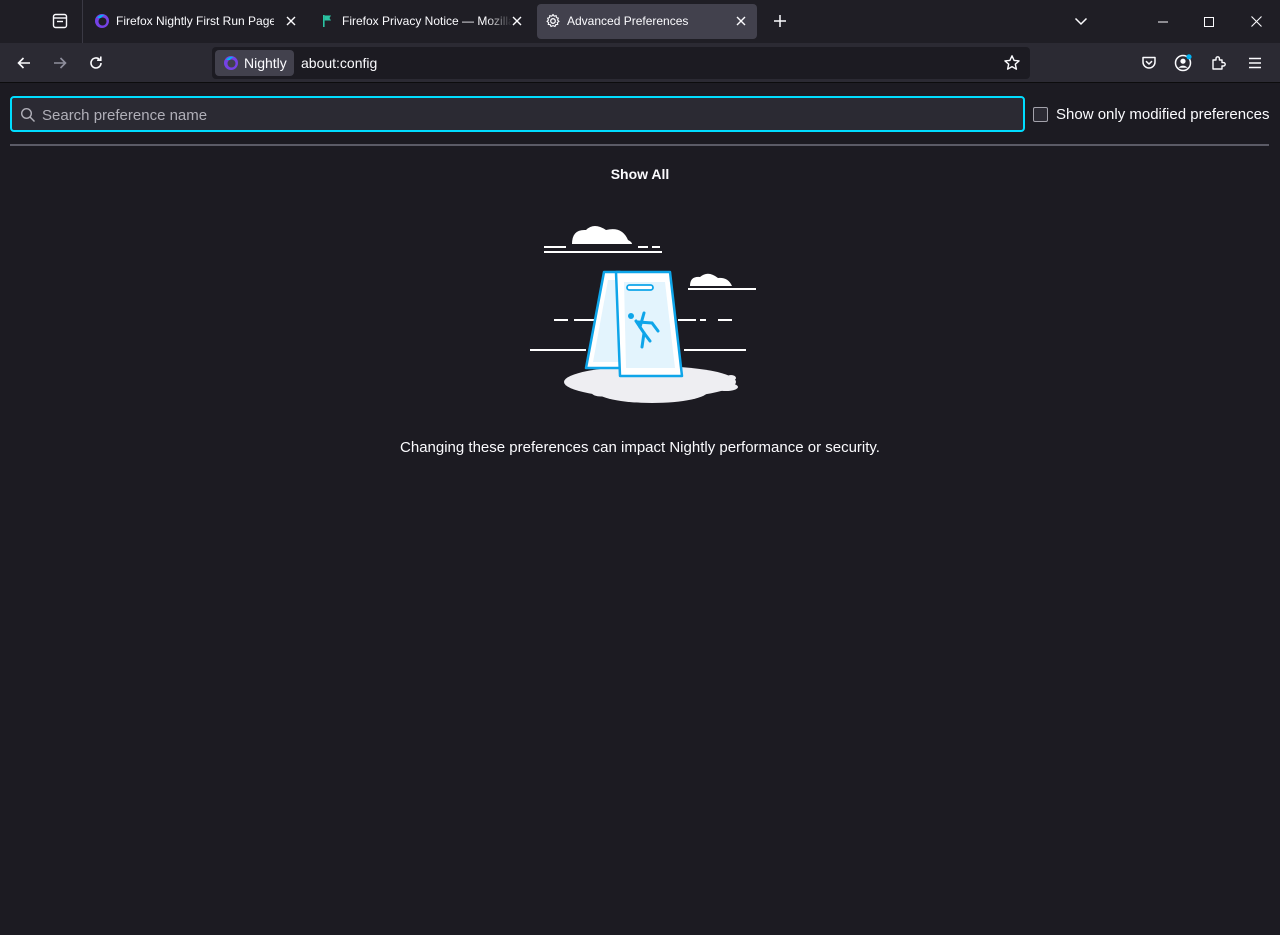 Image resolution: width=1280 pixels, height=935 pixels. I want to click on arrow-left-icon, so click(23, 63).